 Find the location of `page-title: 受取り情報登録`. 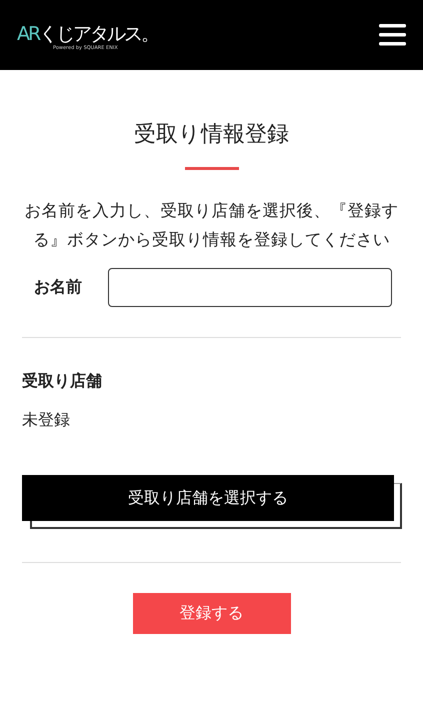

page-title: 受取り情報登録 is located at coordinates (211, 135).